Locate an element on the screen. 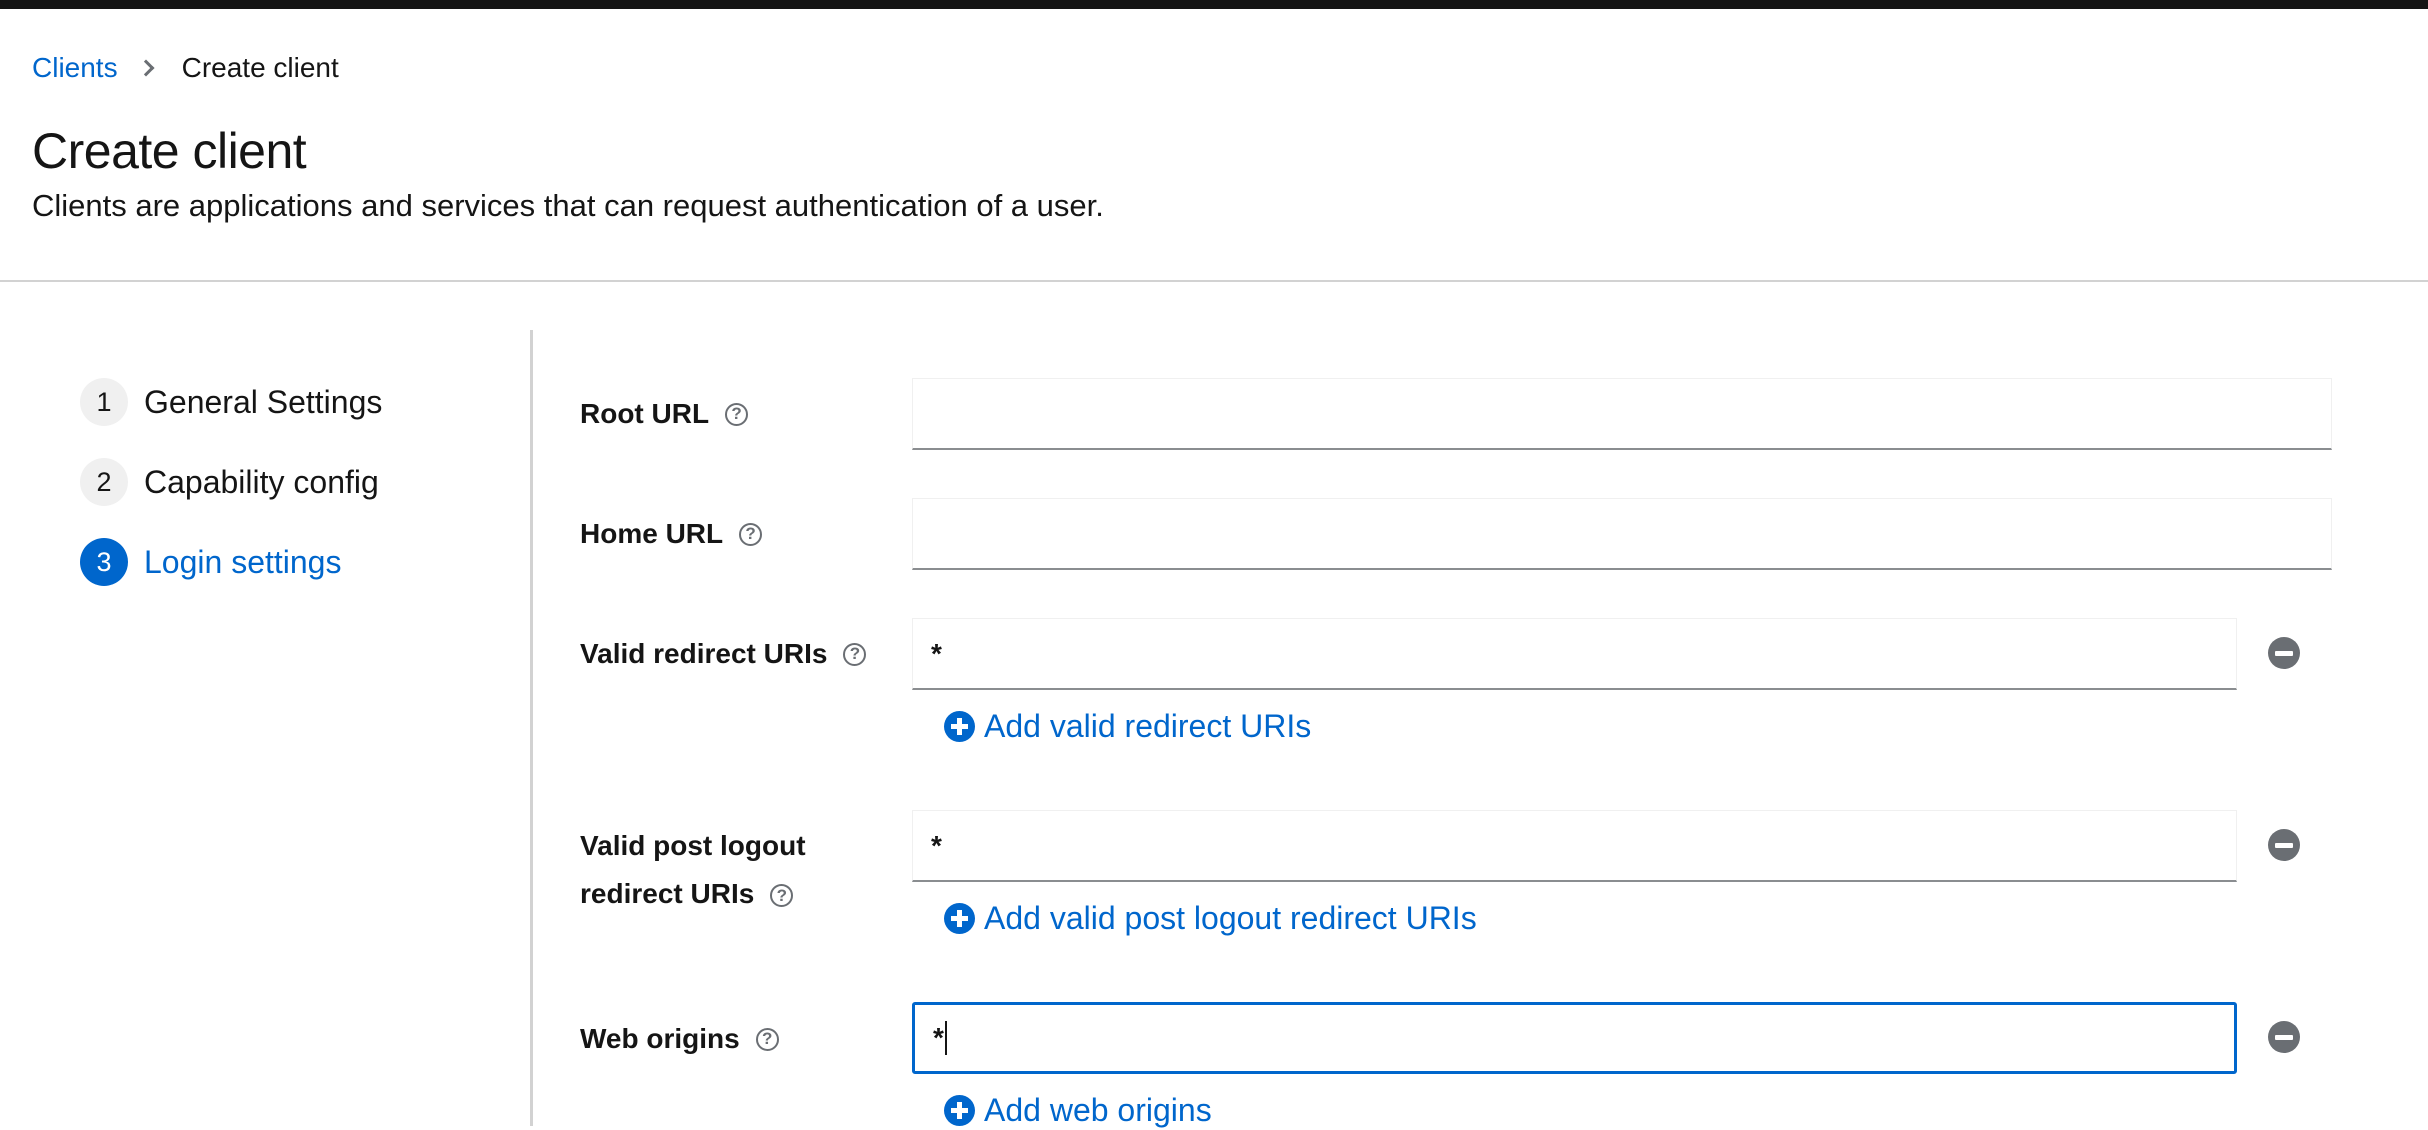 Image resolution: width=2428 pixels, height=1130 pixels. root-url-label-text: Root URL is located at coordinates (645, 413).